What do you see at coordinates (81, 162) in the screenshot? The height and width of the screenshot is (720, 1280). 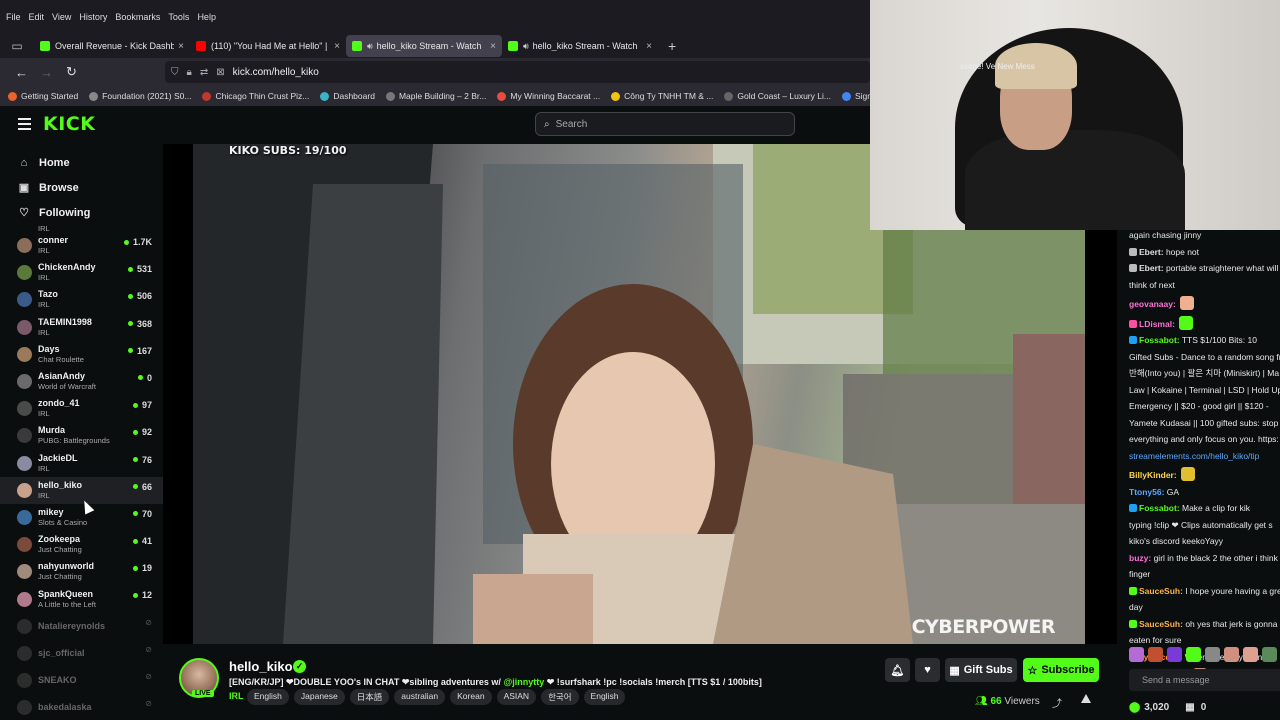 I see `sidebar-item-home: ⌂ Home` at bounding box center [81, 162].